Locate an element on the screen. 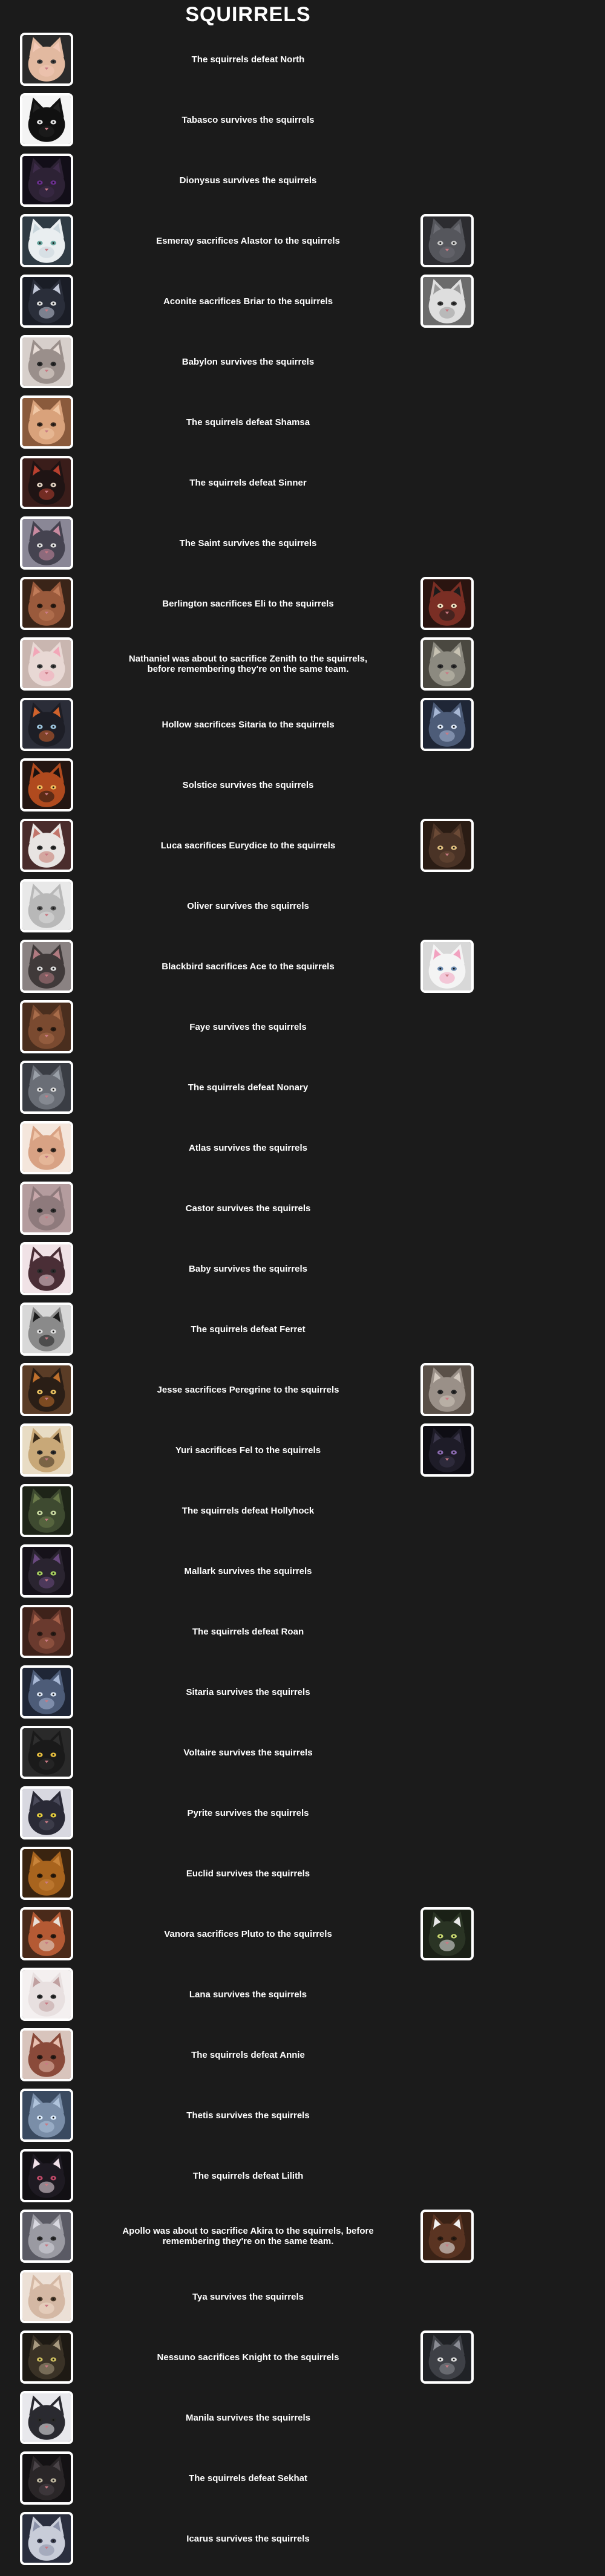 Image resolution: width=605 pixels, height=2576 pixels. portrait-blackbird is located at coordinates (46, 966).